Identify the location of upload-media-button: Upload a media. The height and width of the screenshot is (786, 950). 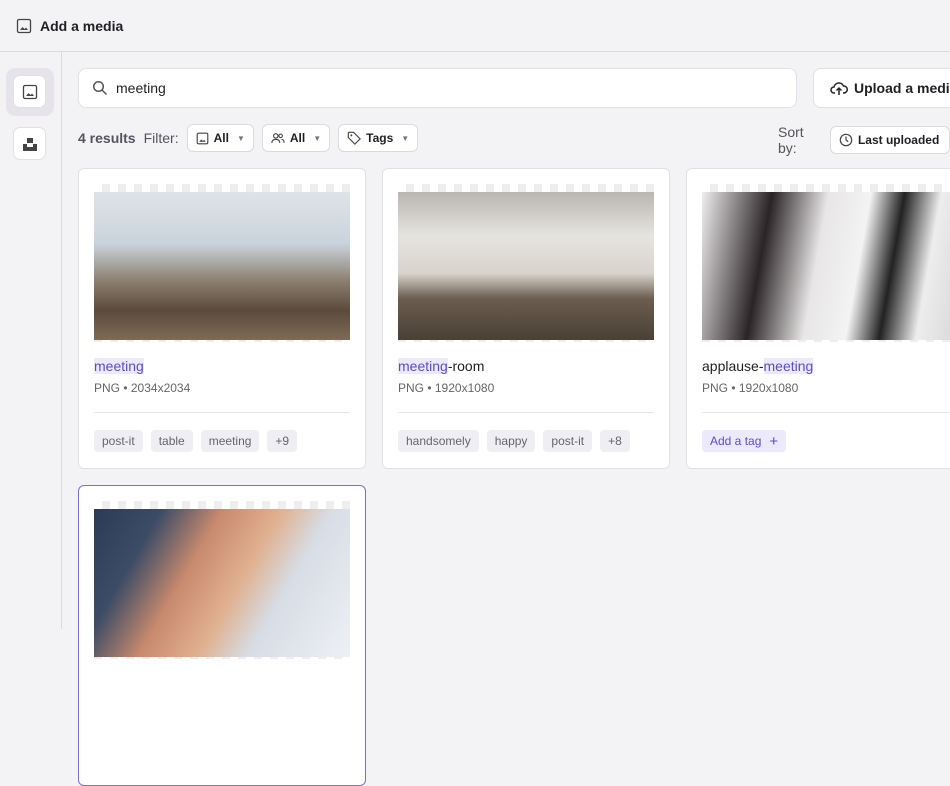
(881, 88).